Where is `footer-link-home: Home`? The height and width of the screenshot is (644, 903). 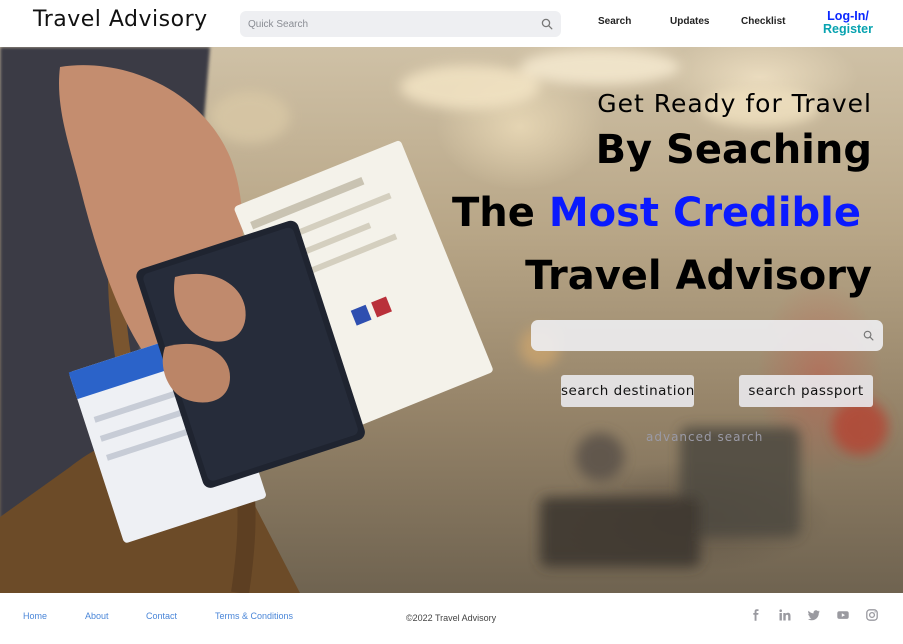
footer-link-home: Home is located at coordinates (35, 616).